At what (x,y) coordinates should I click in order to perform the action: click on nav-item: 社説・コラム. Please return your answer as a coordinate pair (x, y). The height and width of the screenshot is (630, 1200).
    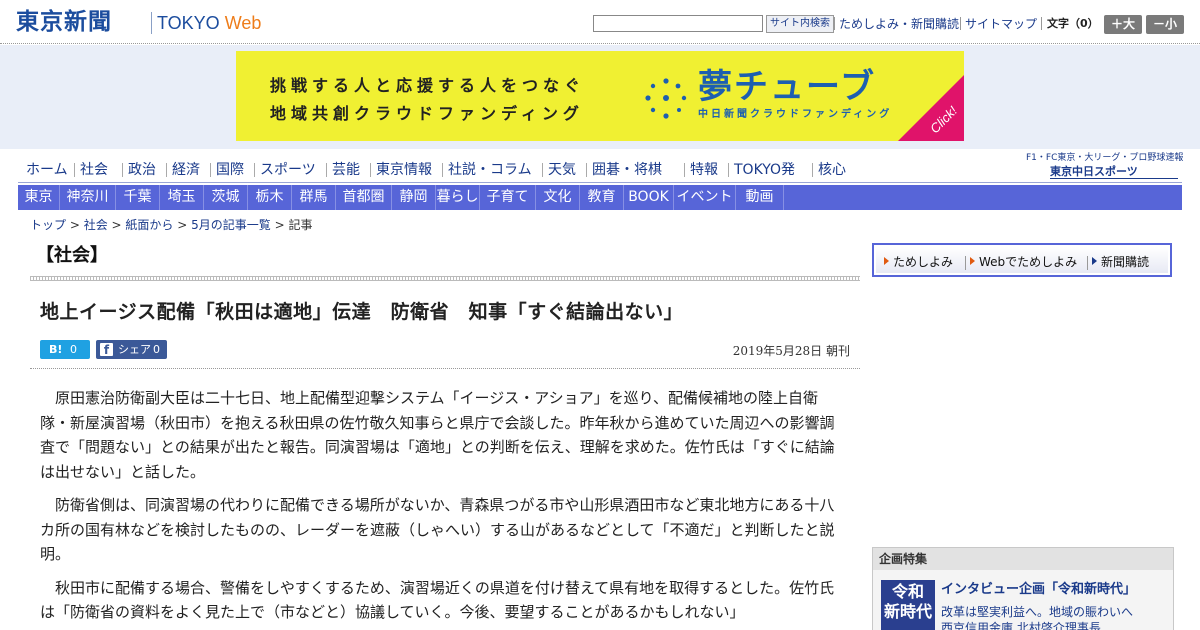
    Looking at the image, I should click on (490, 170).